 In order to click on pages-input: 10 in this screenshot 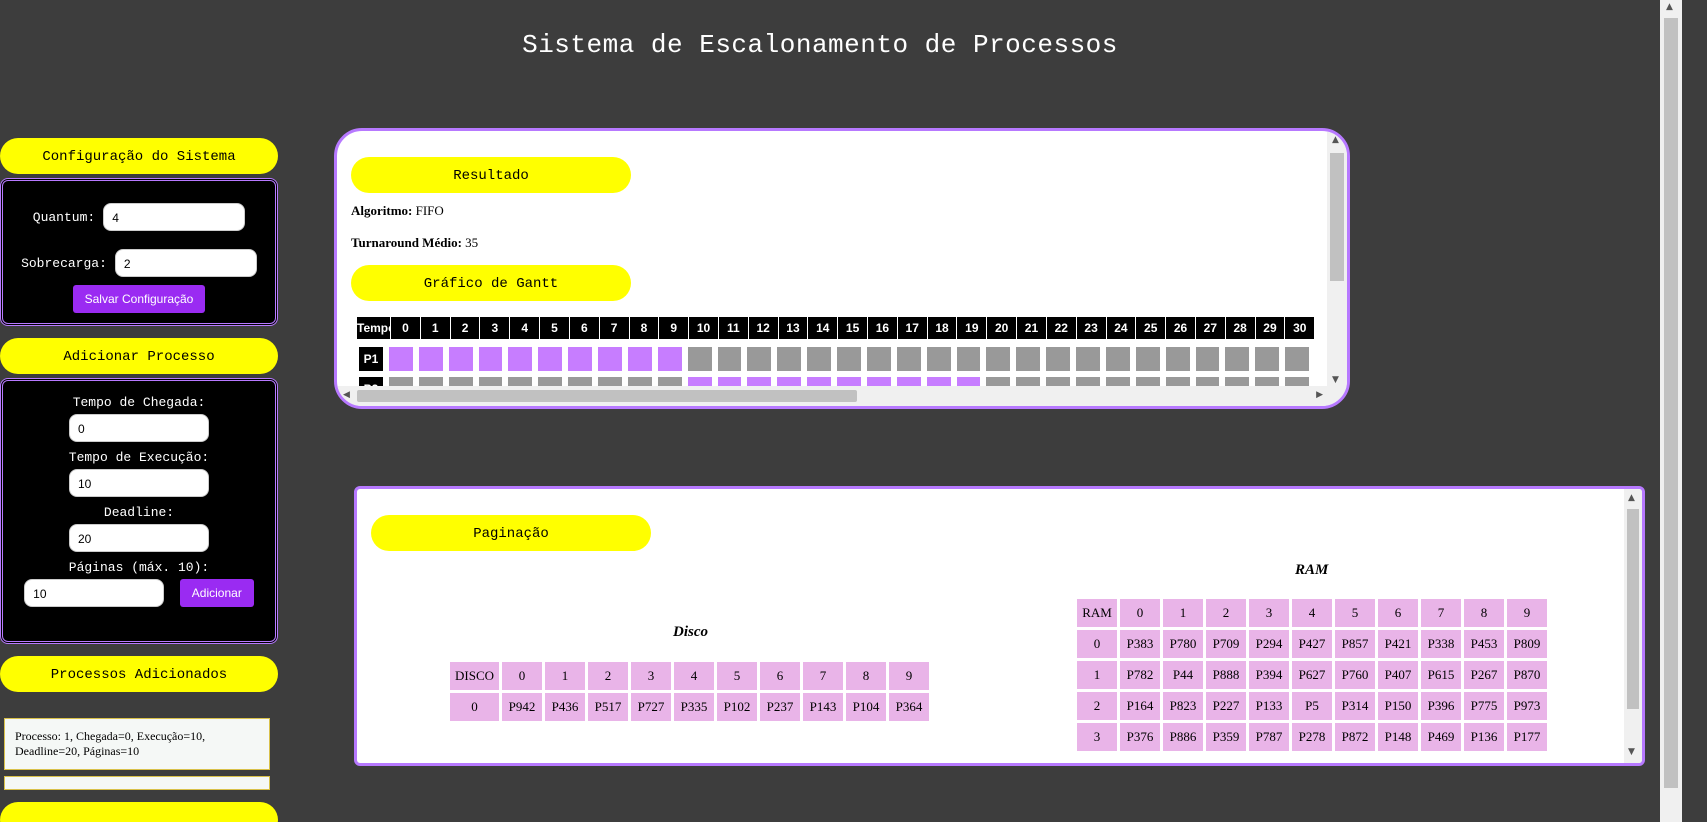, I will do `click(94, 593)`.